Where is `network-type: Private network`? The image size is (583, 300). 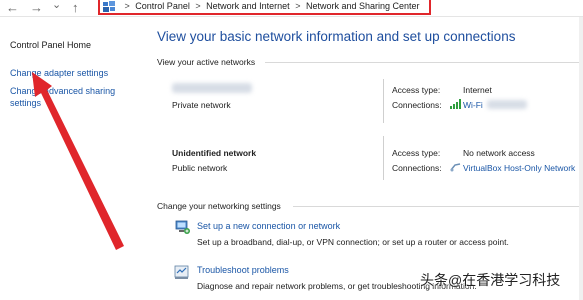 network-type: Private network is located at coordinates (201, 105).